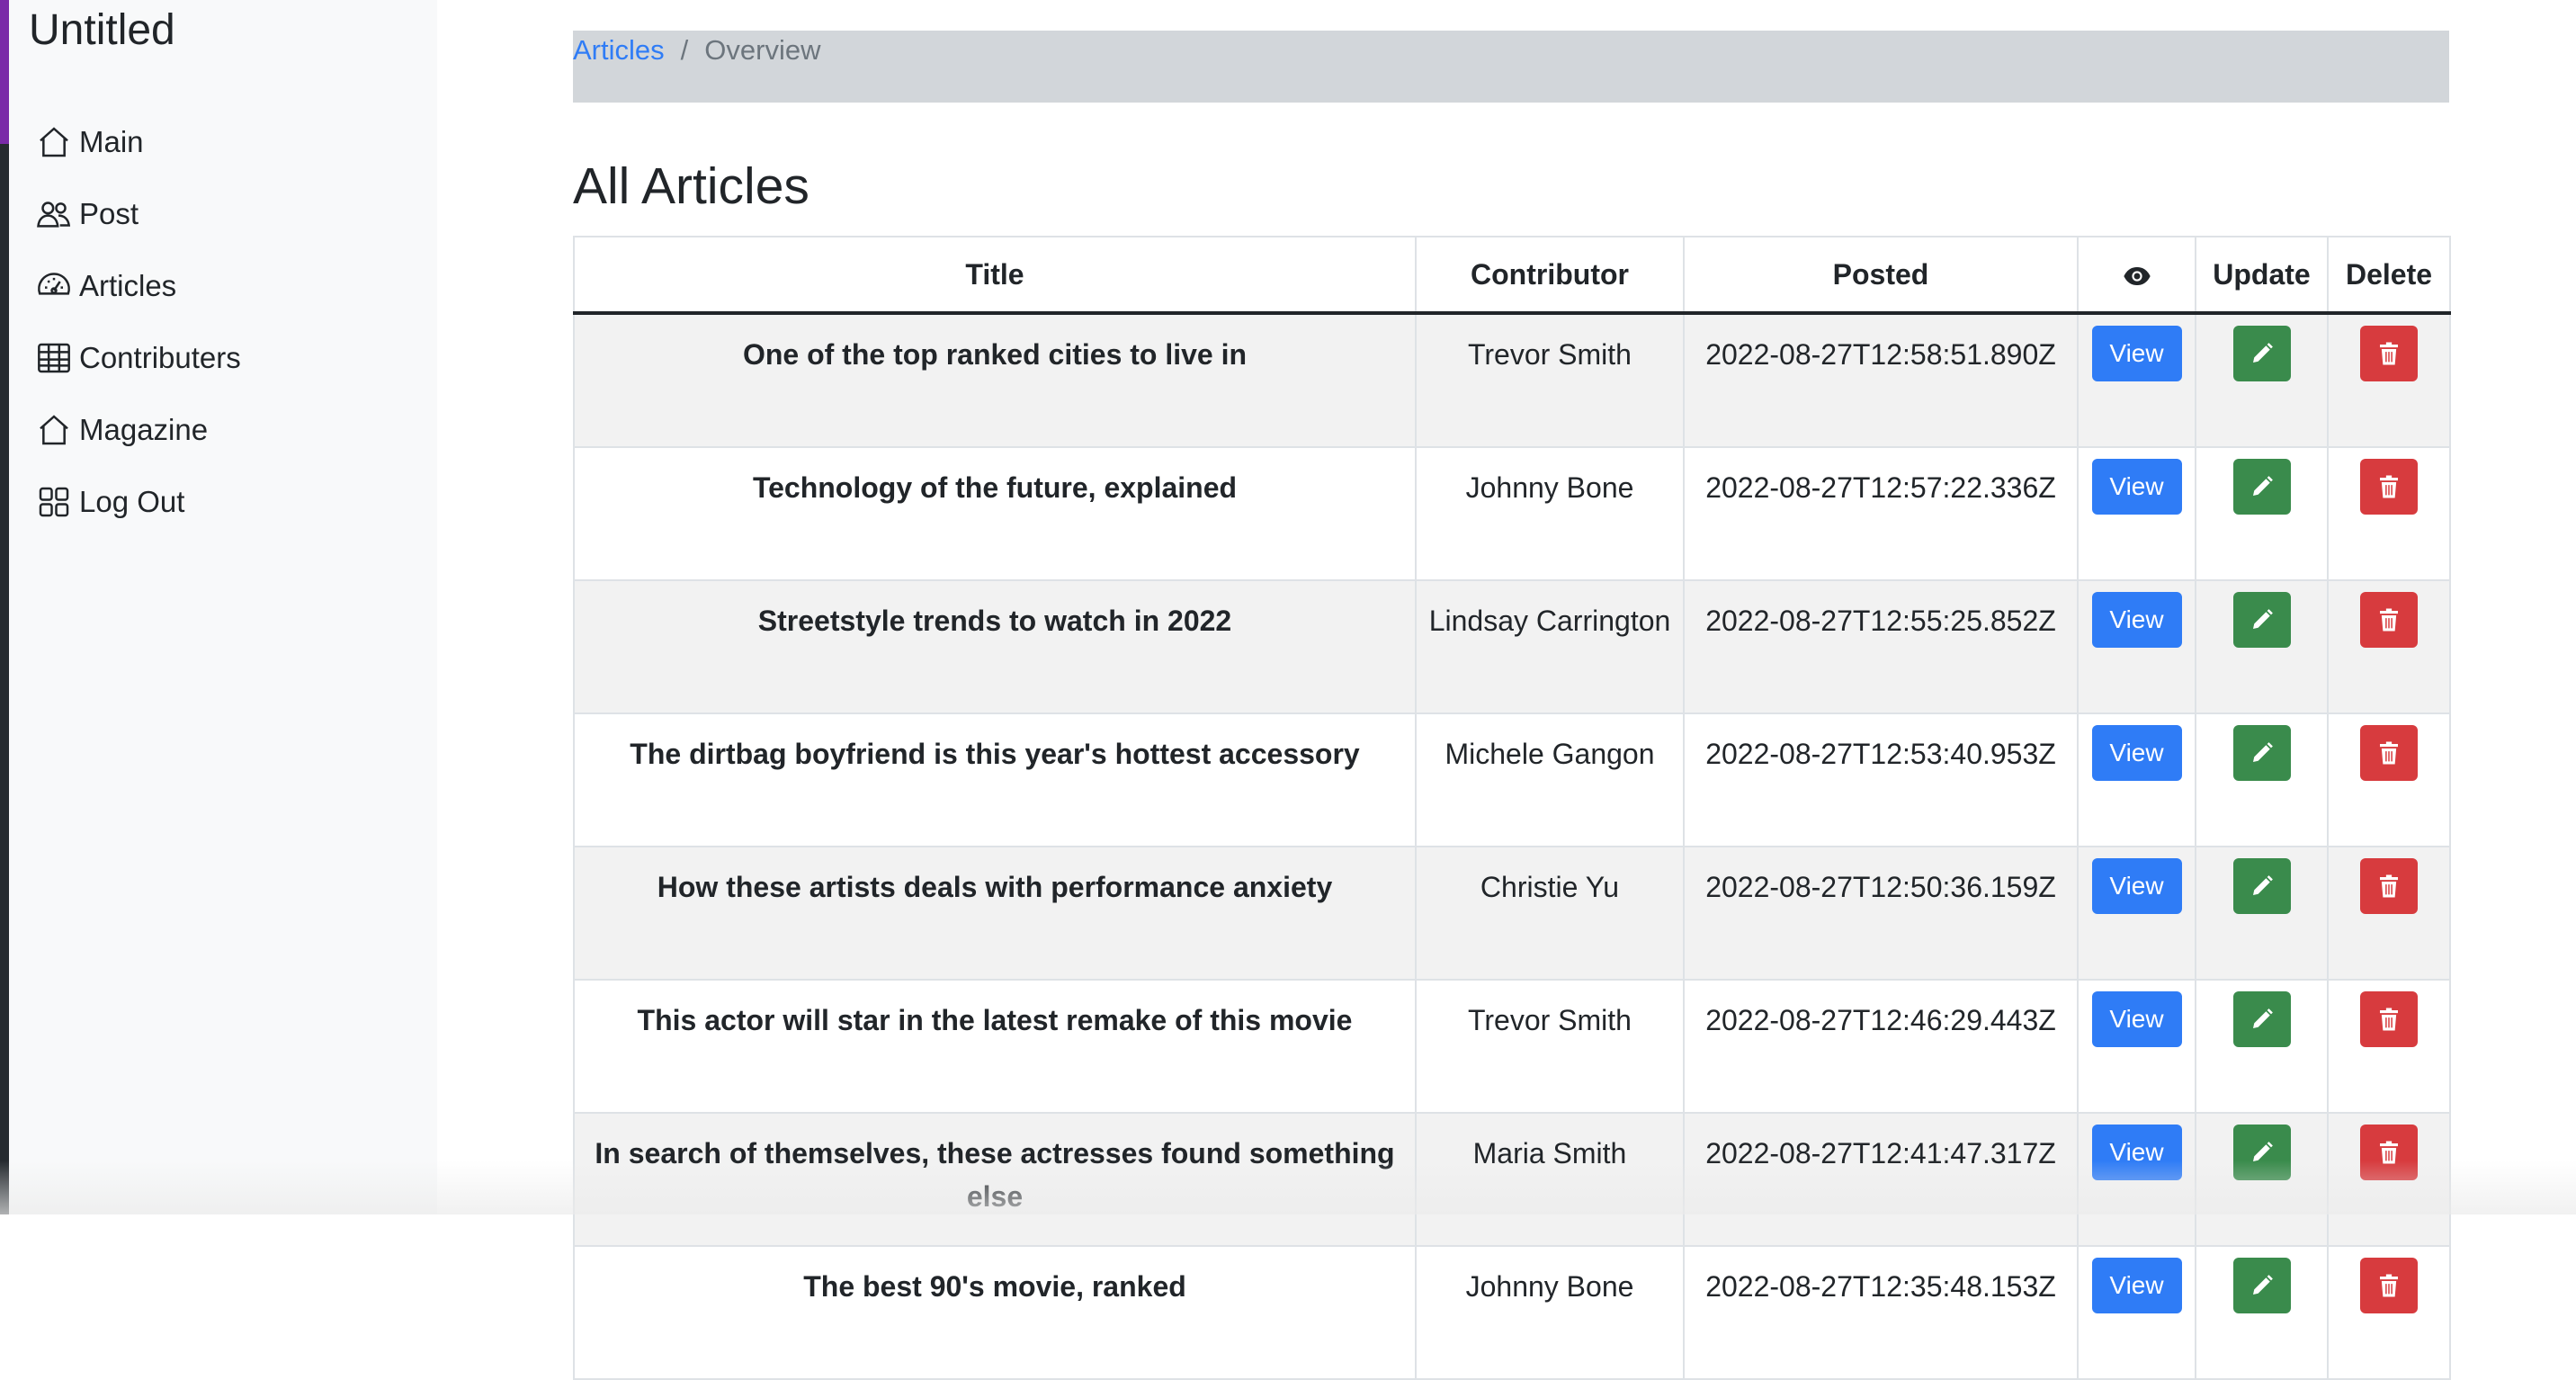  Describe the element at coordinates (1881, 1313) in the screenshot. I see `article-posted: 2022-08-27T12:35:48.153Z` at that location.